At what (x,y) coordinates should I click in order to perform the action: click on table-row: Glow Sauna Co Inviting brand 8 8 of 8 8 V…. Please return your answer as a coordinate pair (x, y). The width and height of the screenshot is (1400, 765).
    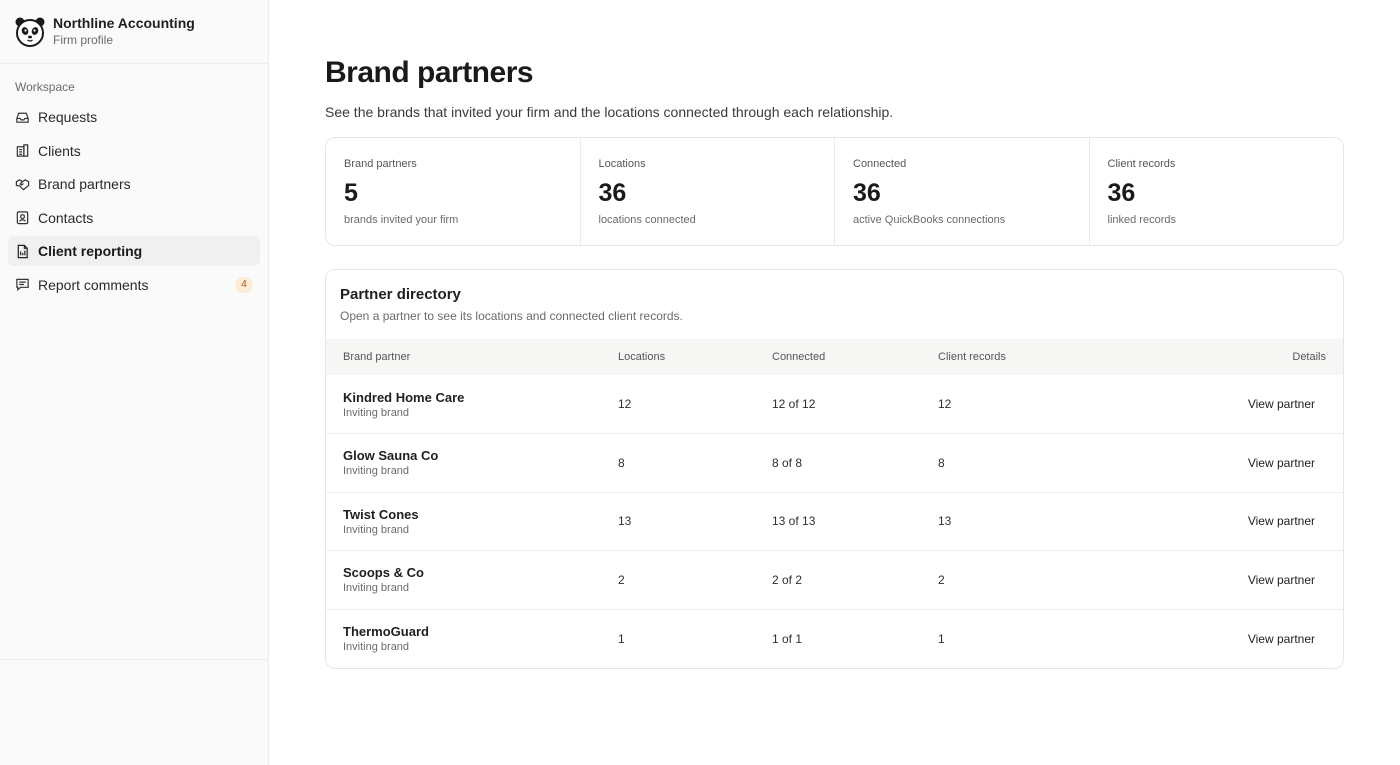
    Looking at the image, I should click on (834, 462).